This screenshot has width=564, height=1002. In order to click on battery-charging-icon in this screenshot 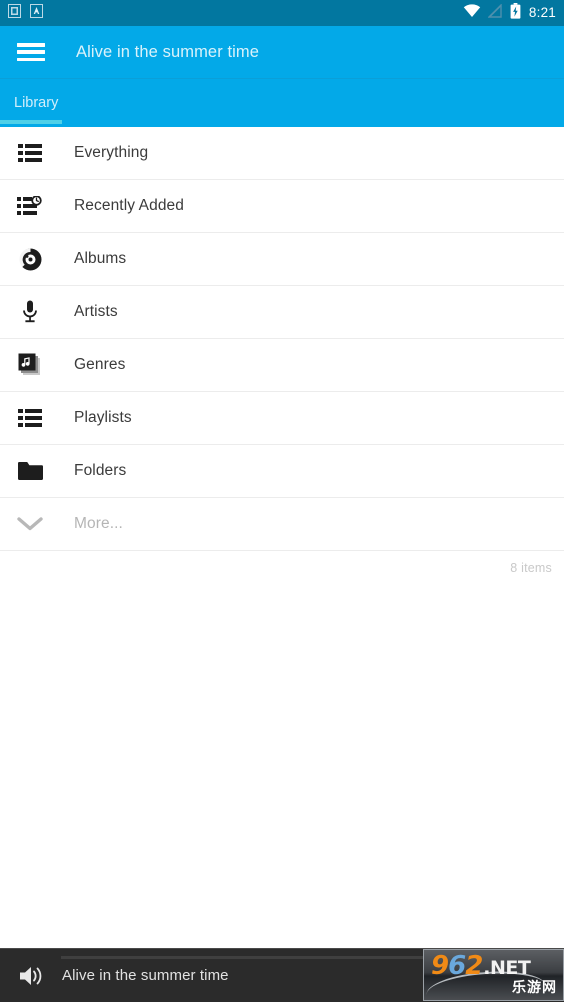, I will do `click(515, 13)`.